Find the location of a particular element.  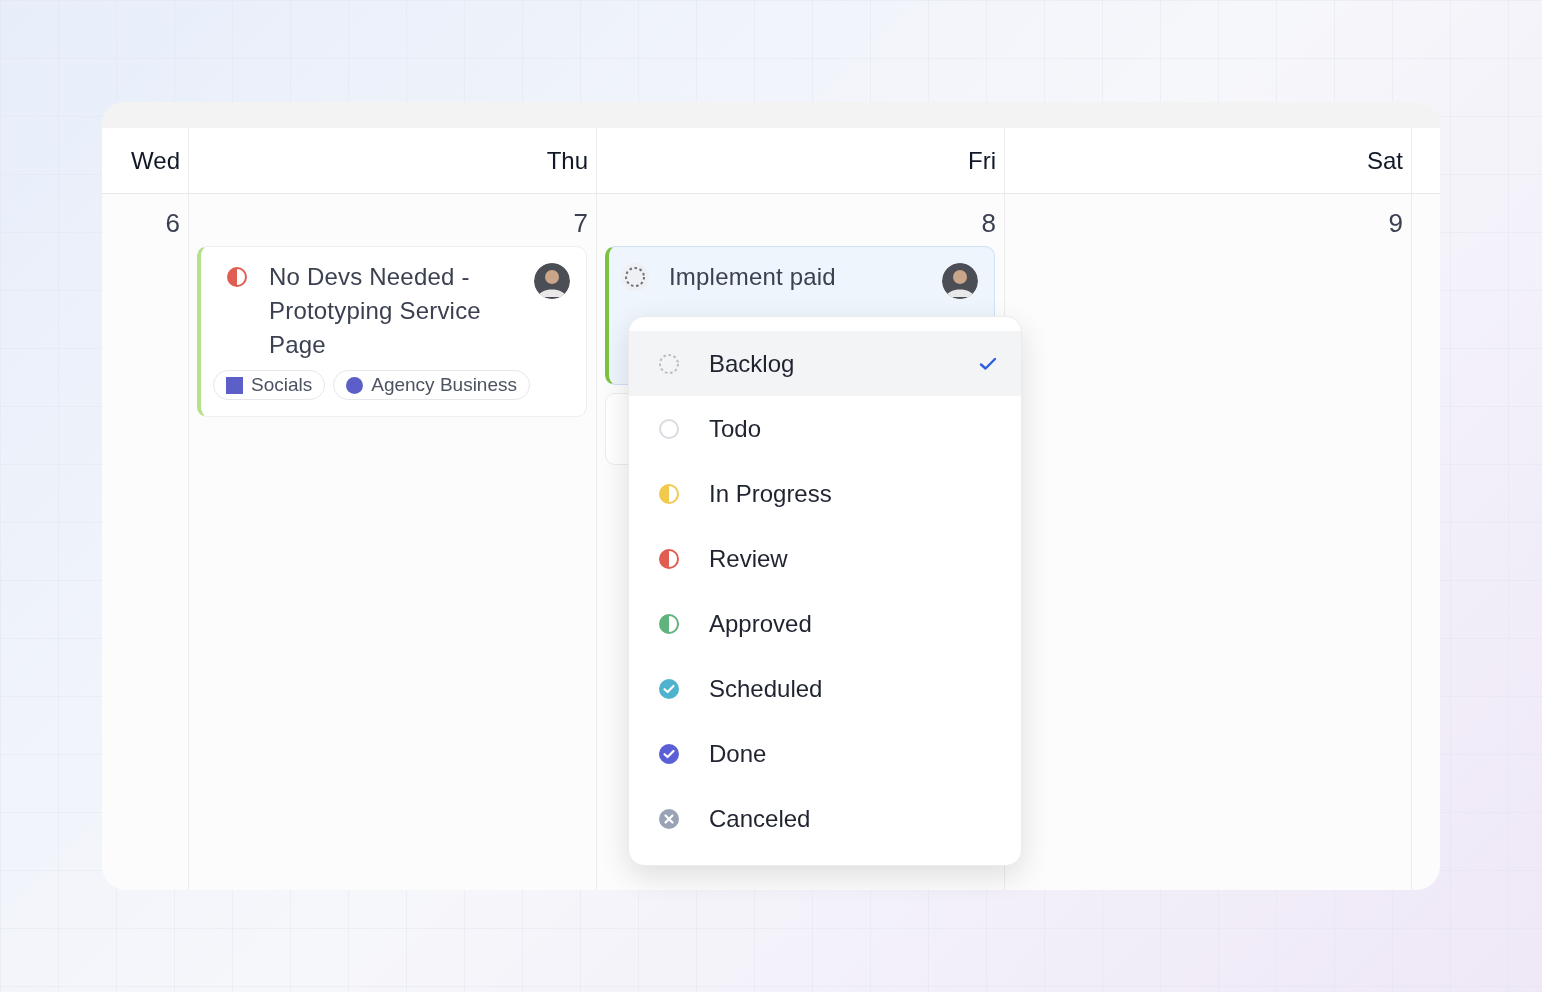

status-option: Scheduled is located at coordinates (825, 688).